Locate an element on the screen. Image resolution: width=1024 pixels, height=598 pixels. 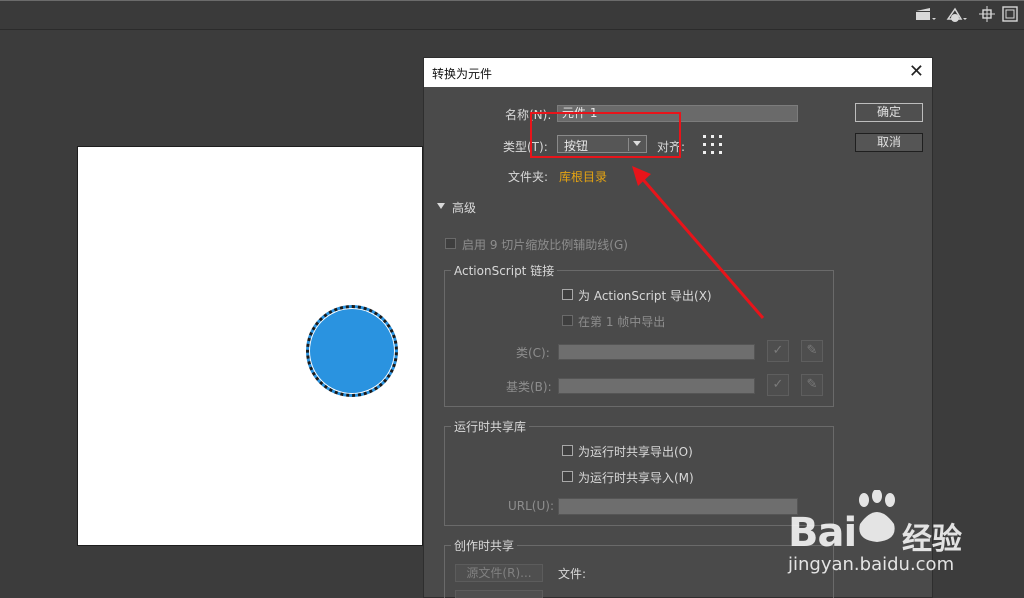
export-actionscript-label: 为 ActionScript 导出(X) is located at coordinates (645, 296).